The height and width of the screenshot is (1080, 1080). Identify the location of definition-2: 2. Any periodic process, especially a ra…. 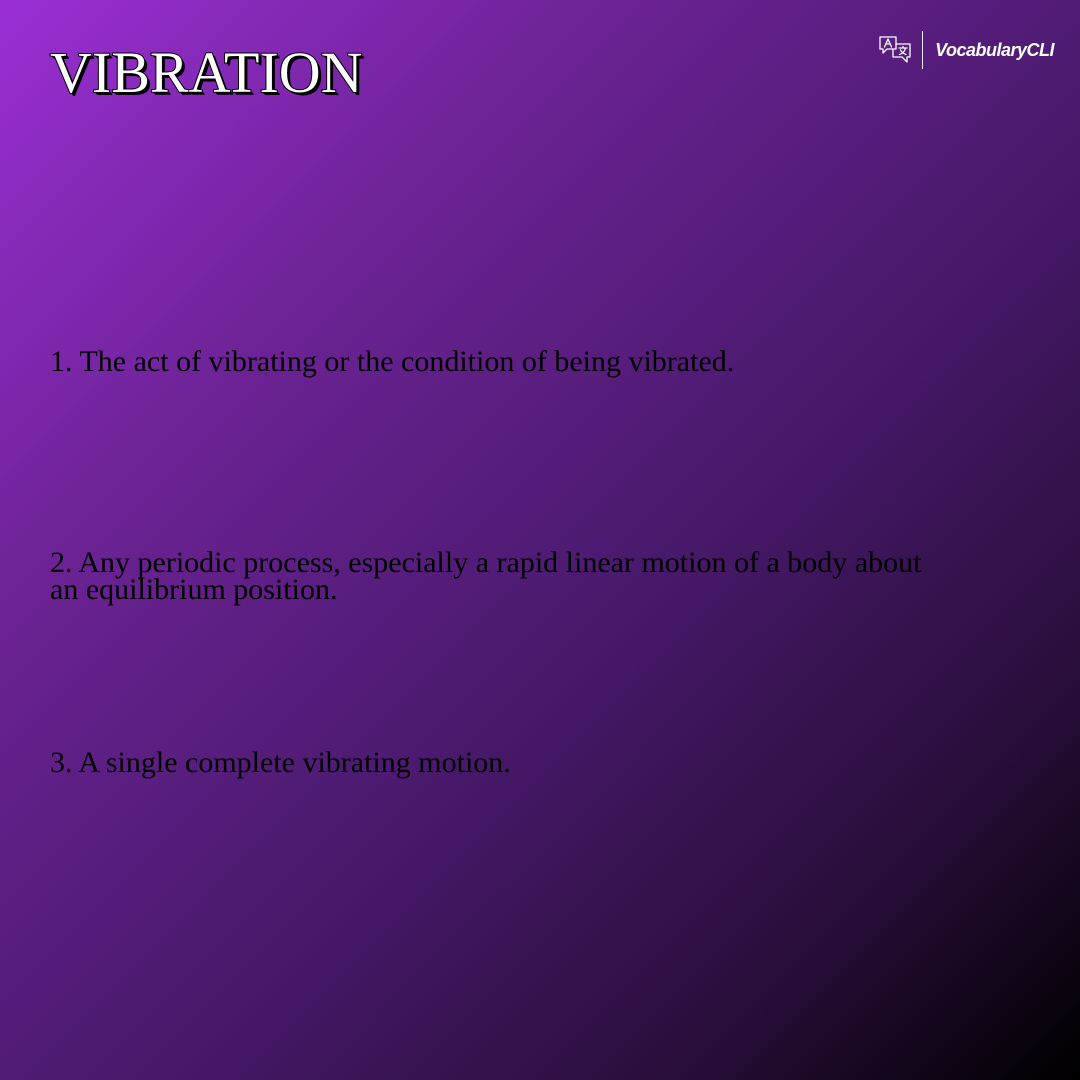
(486, 576).